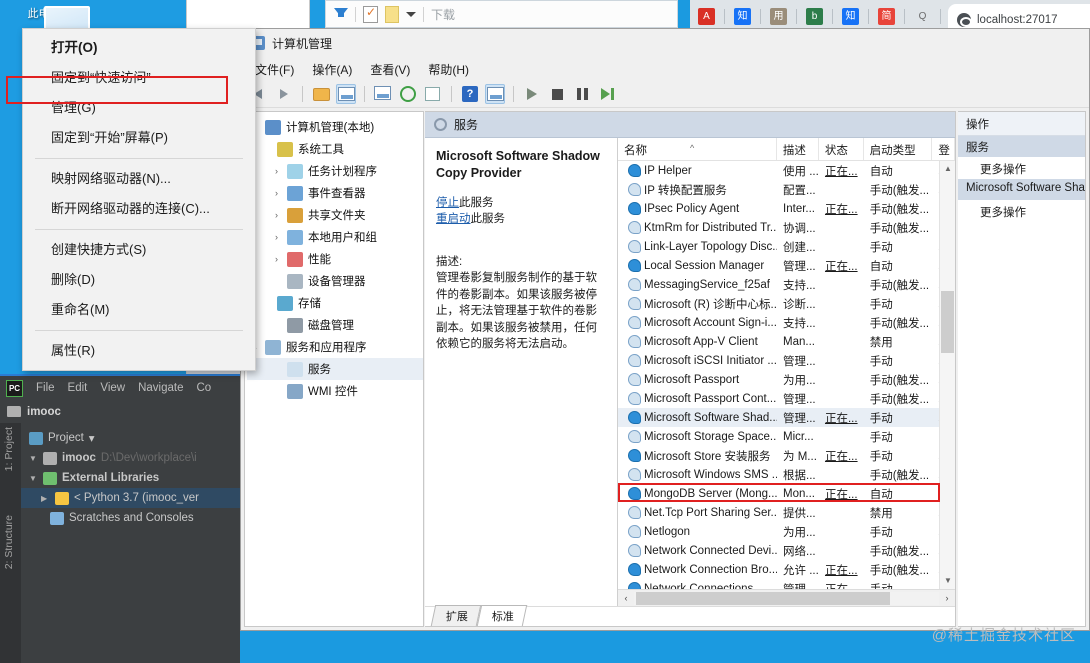 The image size is (1090, 663). I want to click on pycharm-menu-code: Co, so click(203, 388).